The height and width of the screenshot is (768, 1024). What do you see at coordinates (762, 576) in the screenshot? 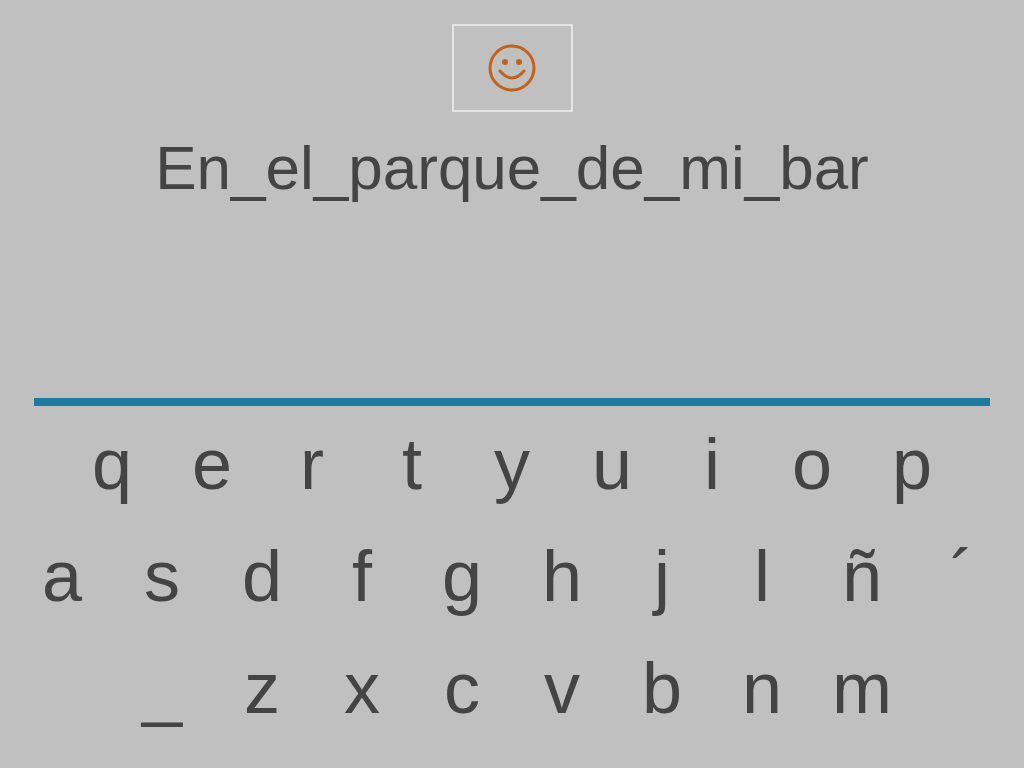
I see `letter-key: l` at bounding box center [762, 576].